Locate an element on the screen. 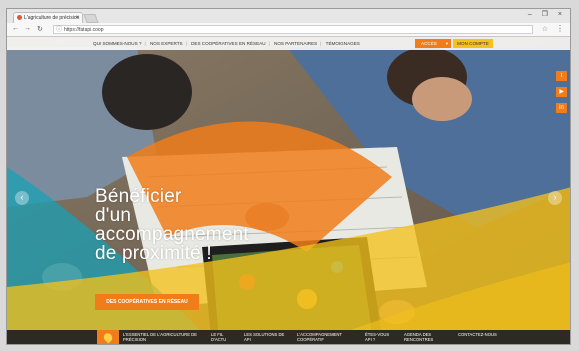 This screenshot has height=351, width=579. bottom-nav-etes-vous-api: ÊTES-VOUS API ? is located at coordinates (380, 337).